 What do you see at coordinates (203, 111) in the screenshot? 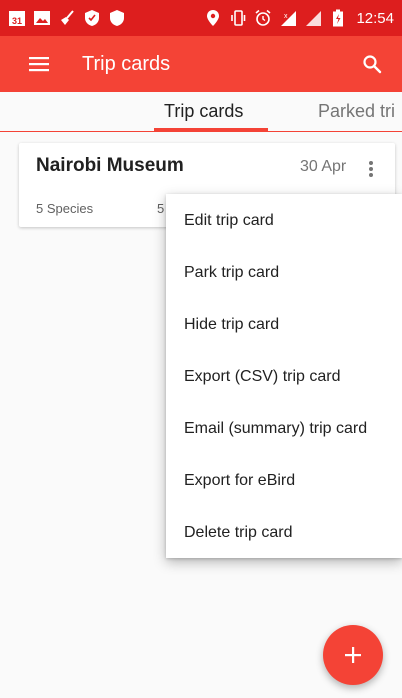
I see `tab-trip-cards: Trip cards` at bounding box center [203, 111].